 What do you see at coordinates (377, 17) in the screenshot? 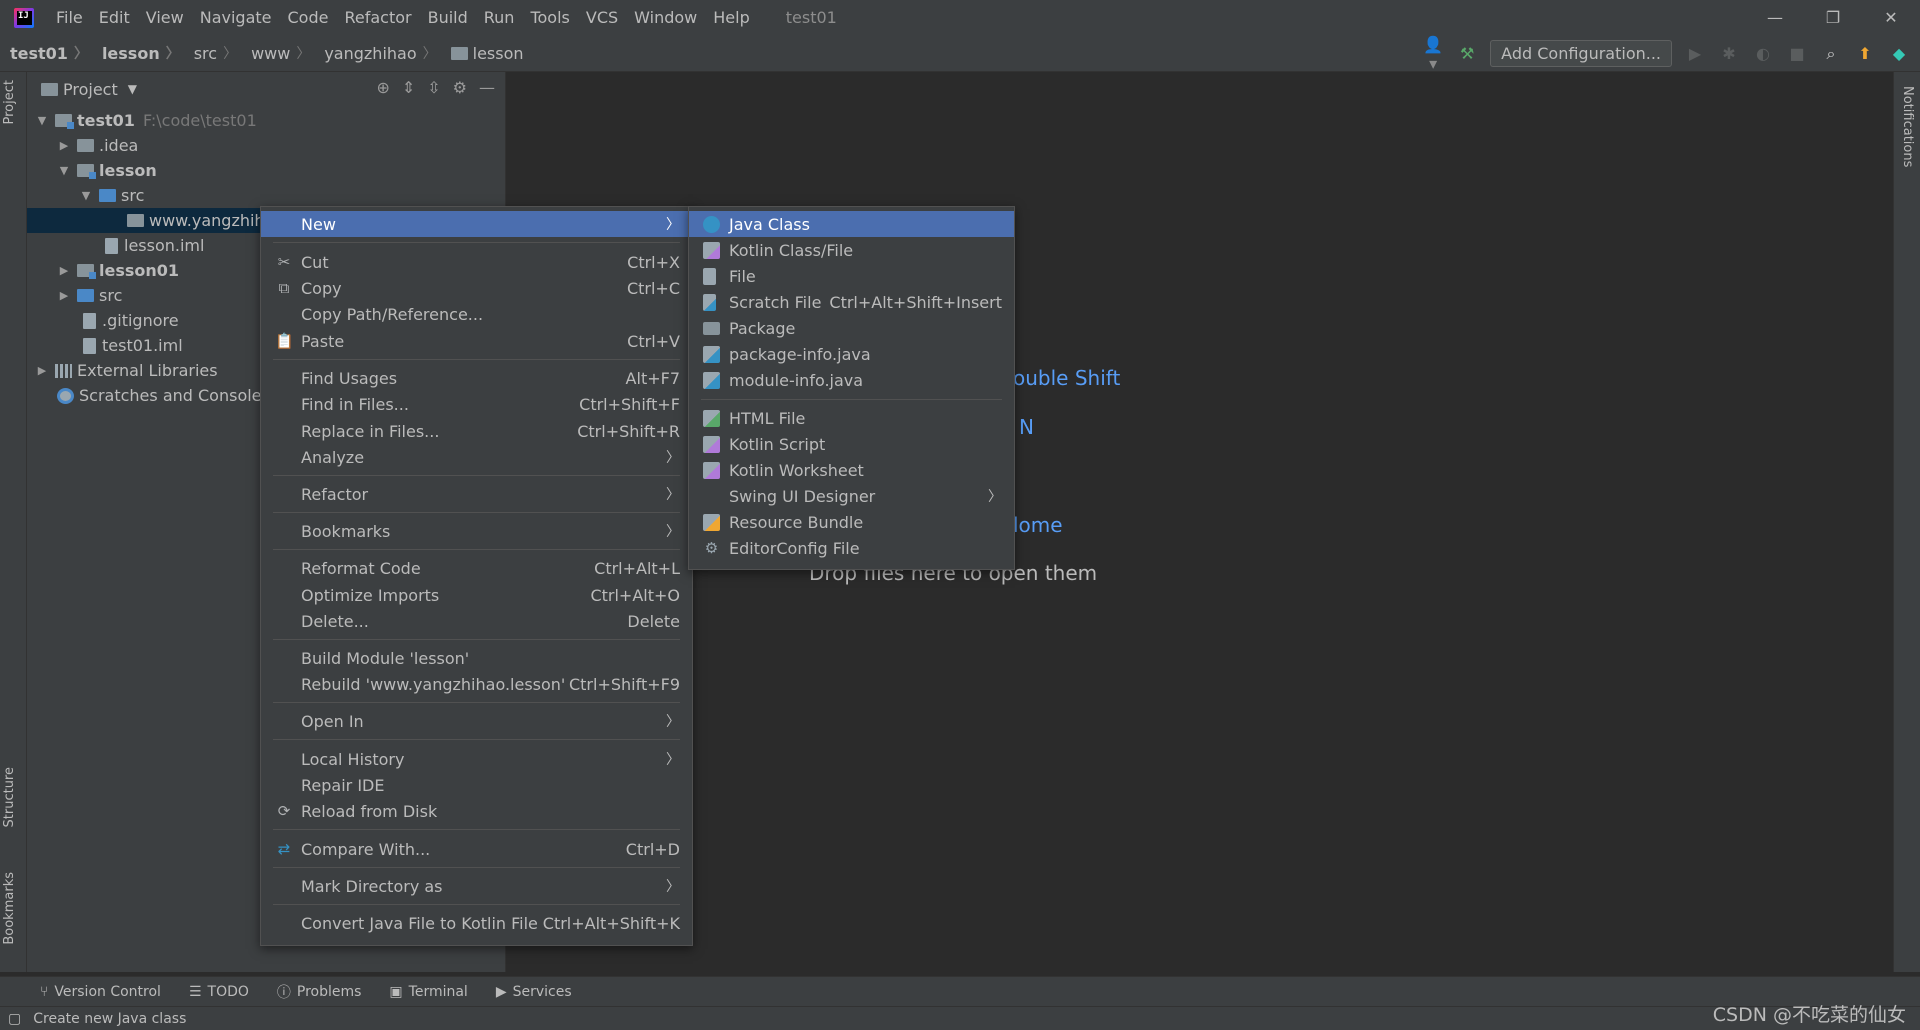
I see `menu-refactor: Refactor` at bounding box center [377, 17].